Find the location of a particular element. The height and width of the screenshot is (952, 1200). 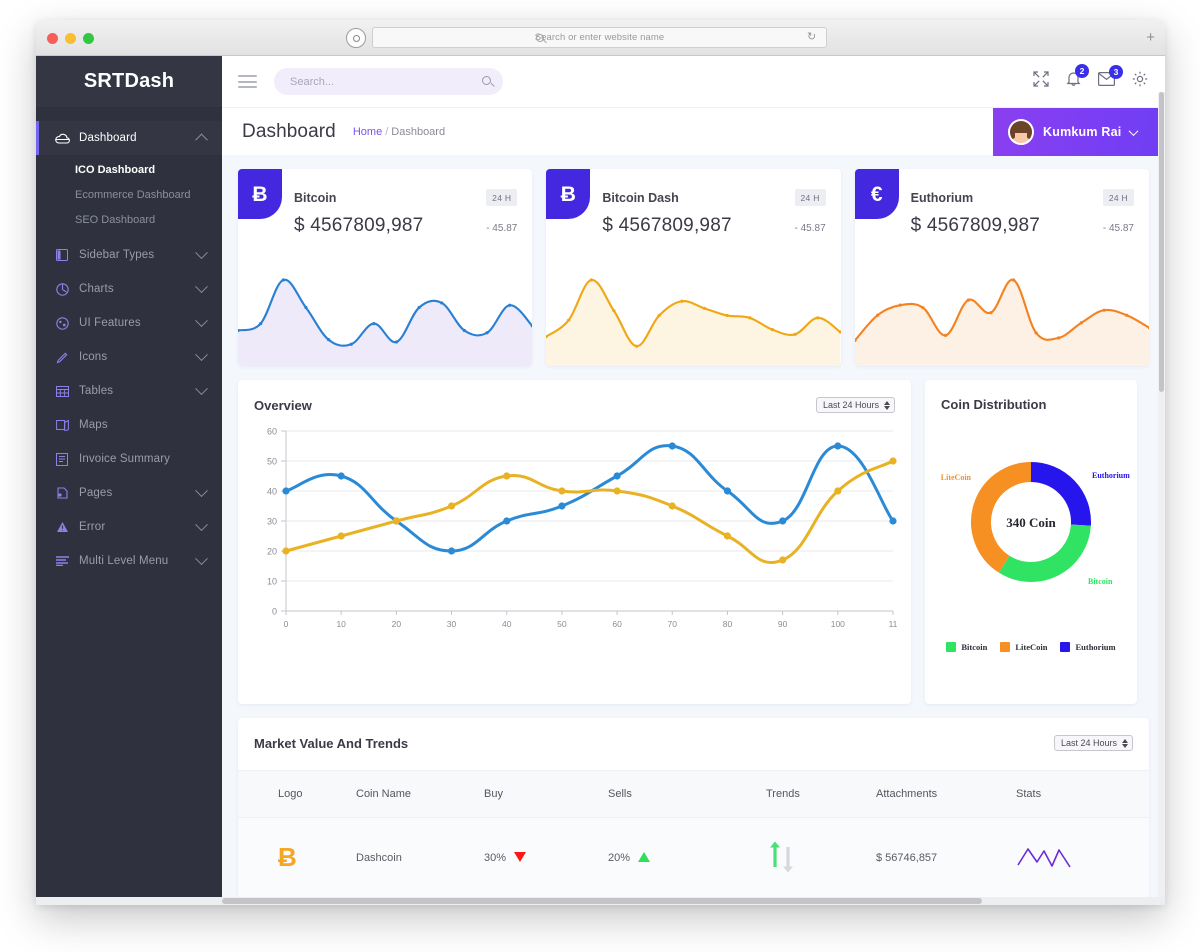

envelope-badge: 3 is located at coordinates (1116, 72).